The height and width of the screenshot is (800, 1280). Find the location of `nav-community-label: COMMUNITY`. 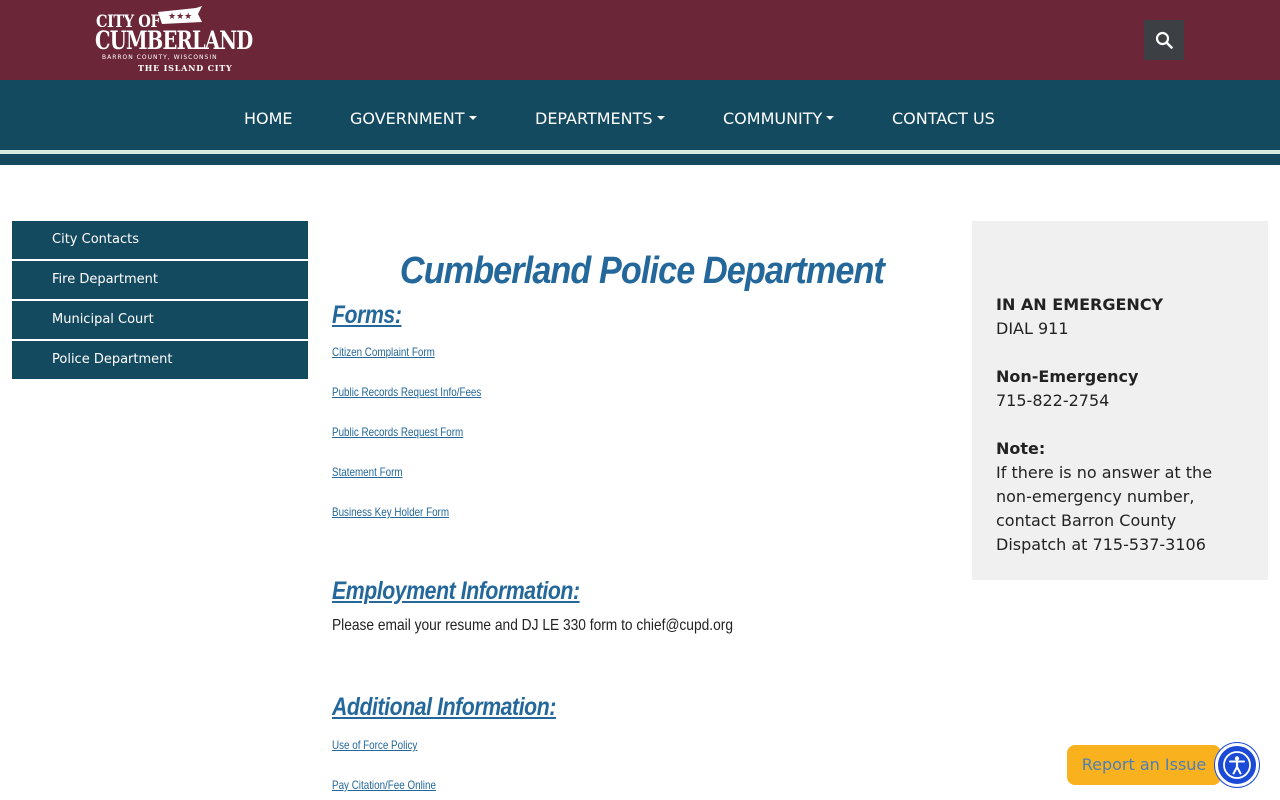

nav-community-label: COMMUNITY is located at coordinates (773, 118).